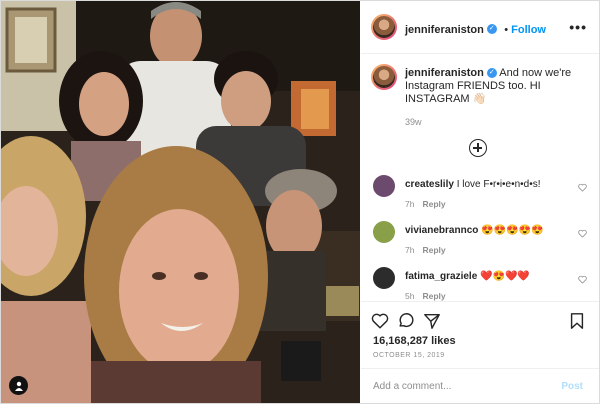 Image resolution: width=600 pixels, height=408 pixels. I want to click on author-line: jenniferaniston ✓ • Follow, so click(475, 29).